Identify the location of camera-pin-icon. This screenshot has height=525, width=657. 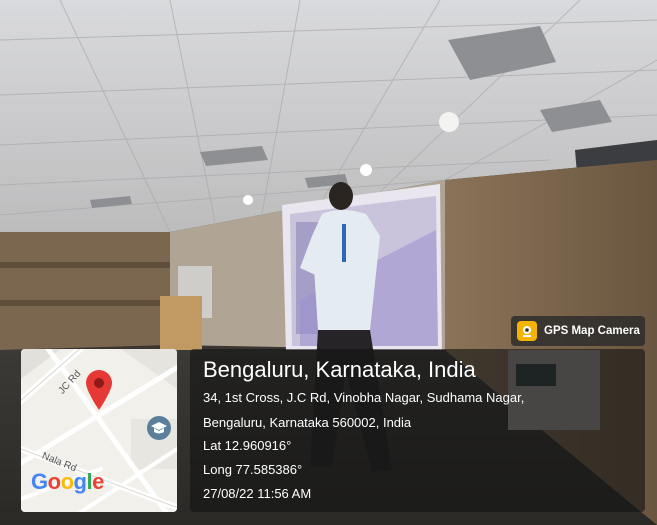
(527, 331).